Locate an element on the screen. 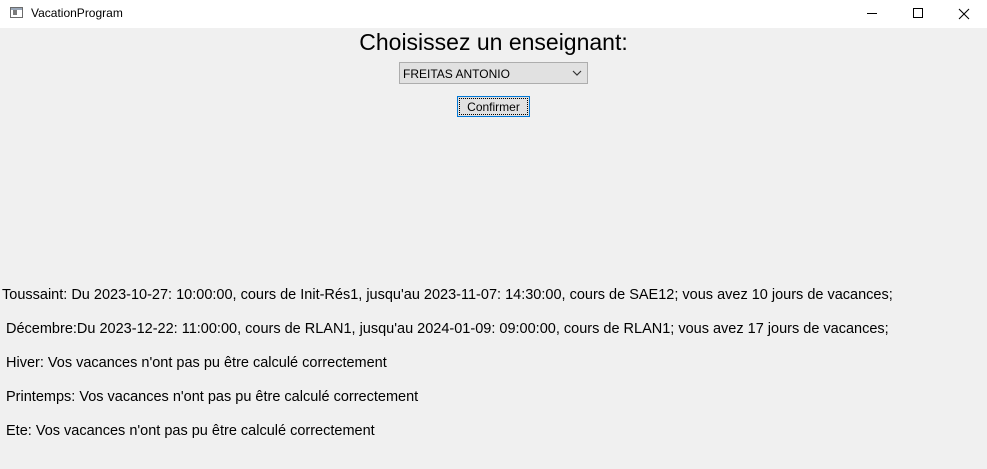  close-button is located at coordinates (964, 14).